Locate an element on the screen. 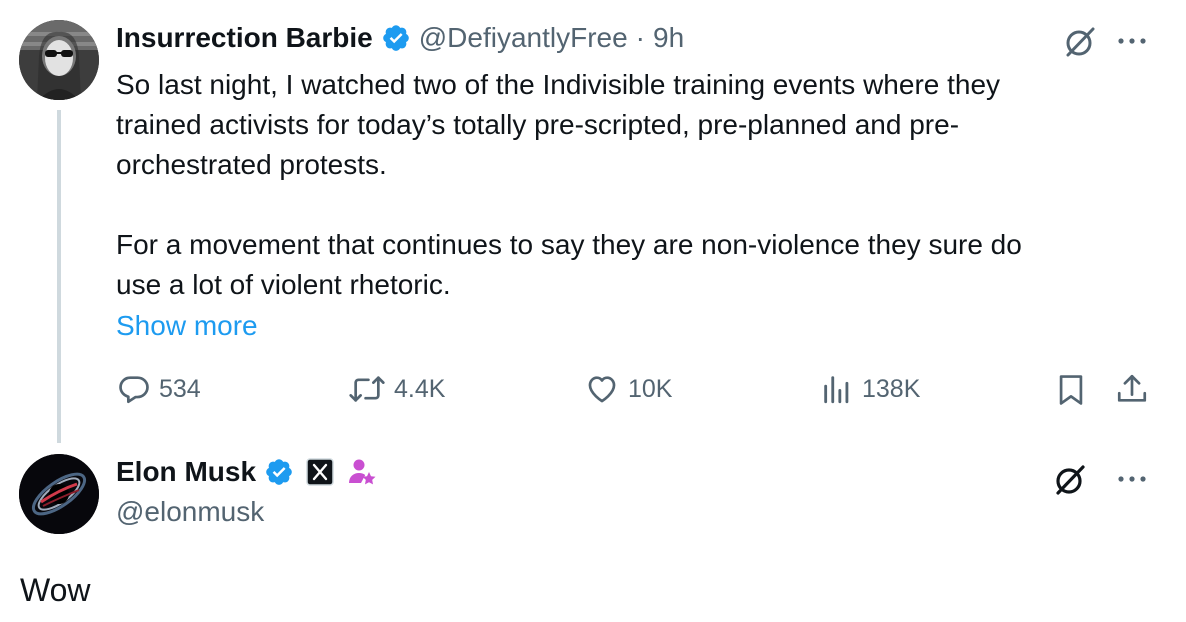 The width and height of the screenshot is (1186, 622). tweet-text-line: orchestrated protests. is located at coordinates (251, 164).